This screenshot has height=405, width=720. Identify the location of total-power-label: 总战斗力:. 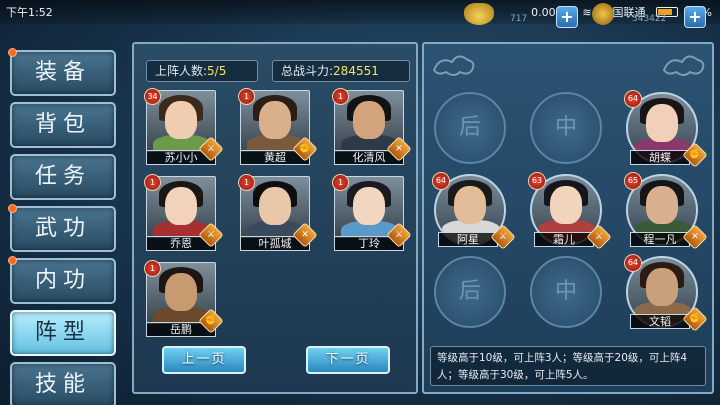
(307, 71).